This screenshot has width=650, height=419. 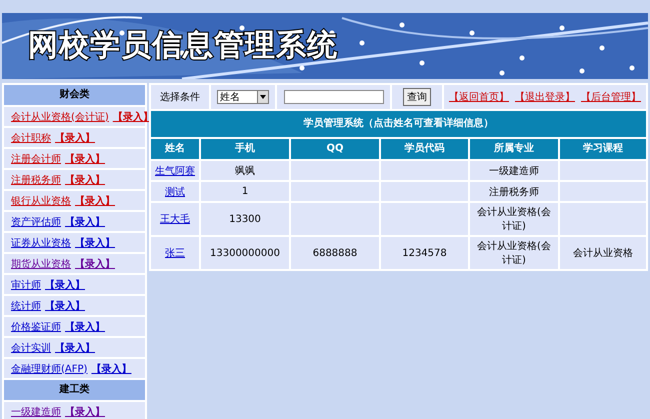 I want to click on course-link: 价格鉴证师, so click(x=36, y=327).